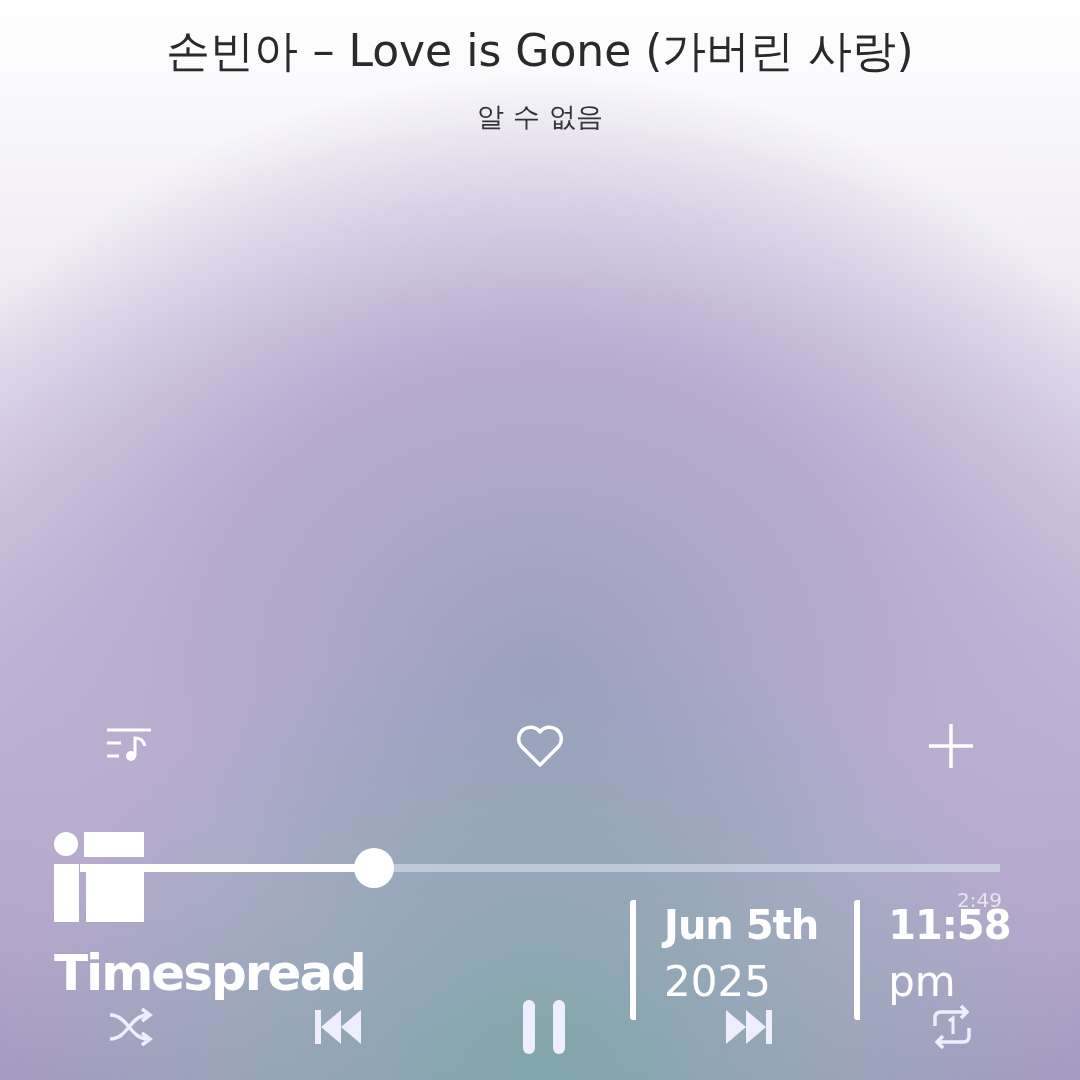  What do you see at coordinates (543, 1027) in the screenshot?
I see `pause-icon` at bounding box center [543, 1027].